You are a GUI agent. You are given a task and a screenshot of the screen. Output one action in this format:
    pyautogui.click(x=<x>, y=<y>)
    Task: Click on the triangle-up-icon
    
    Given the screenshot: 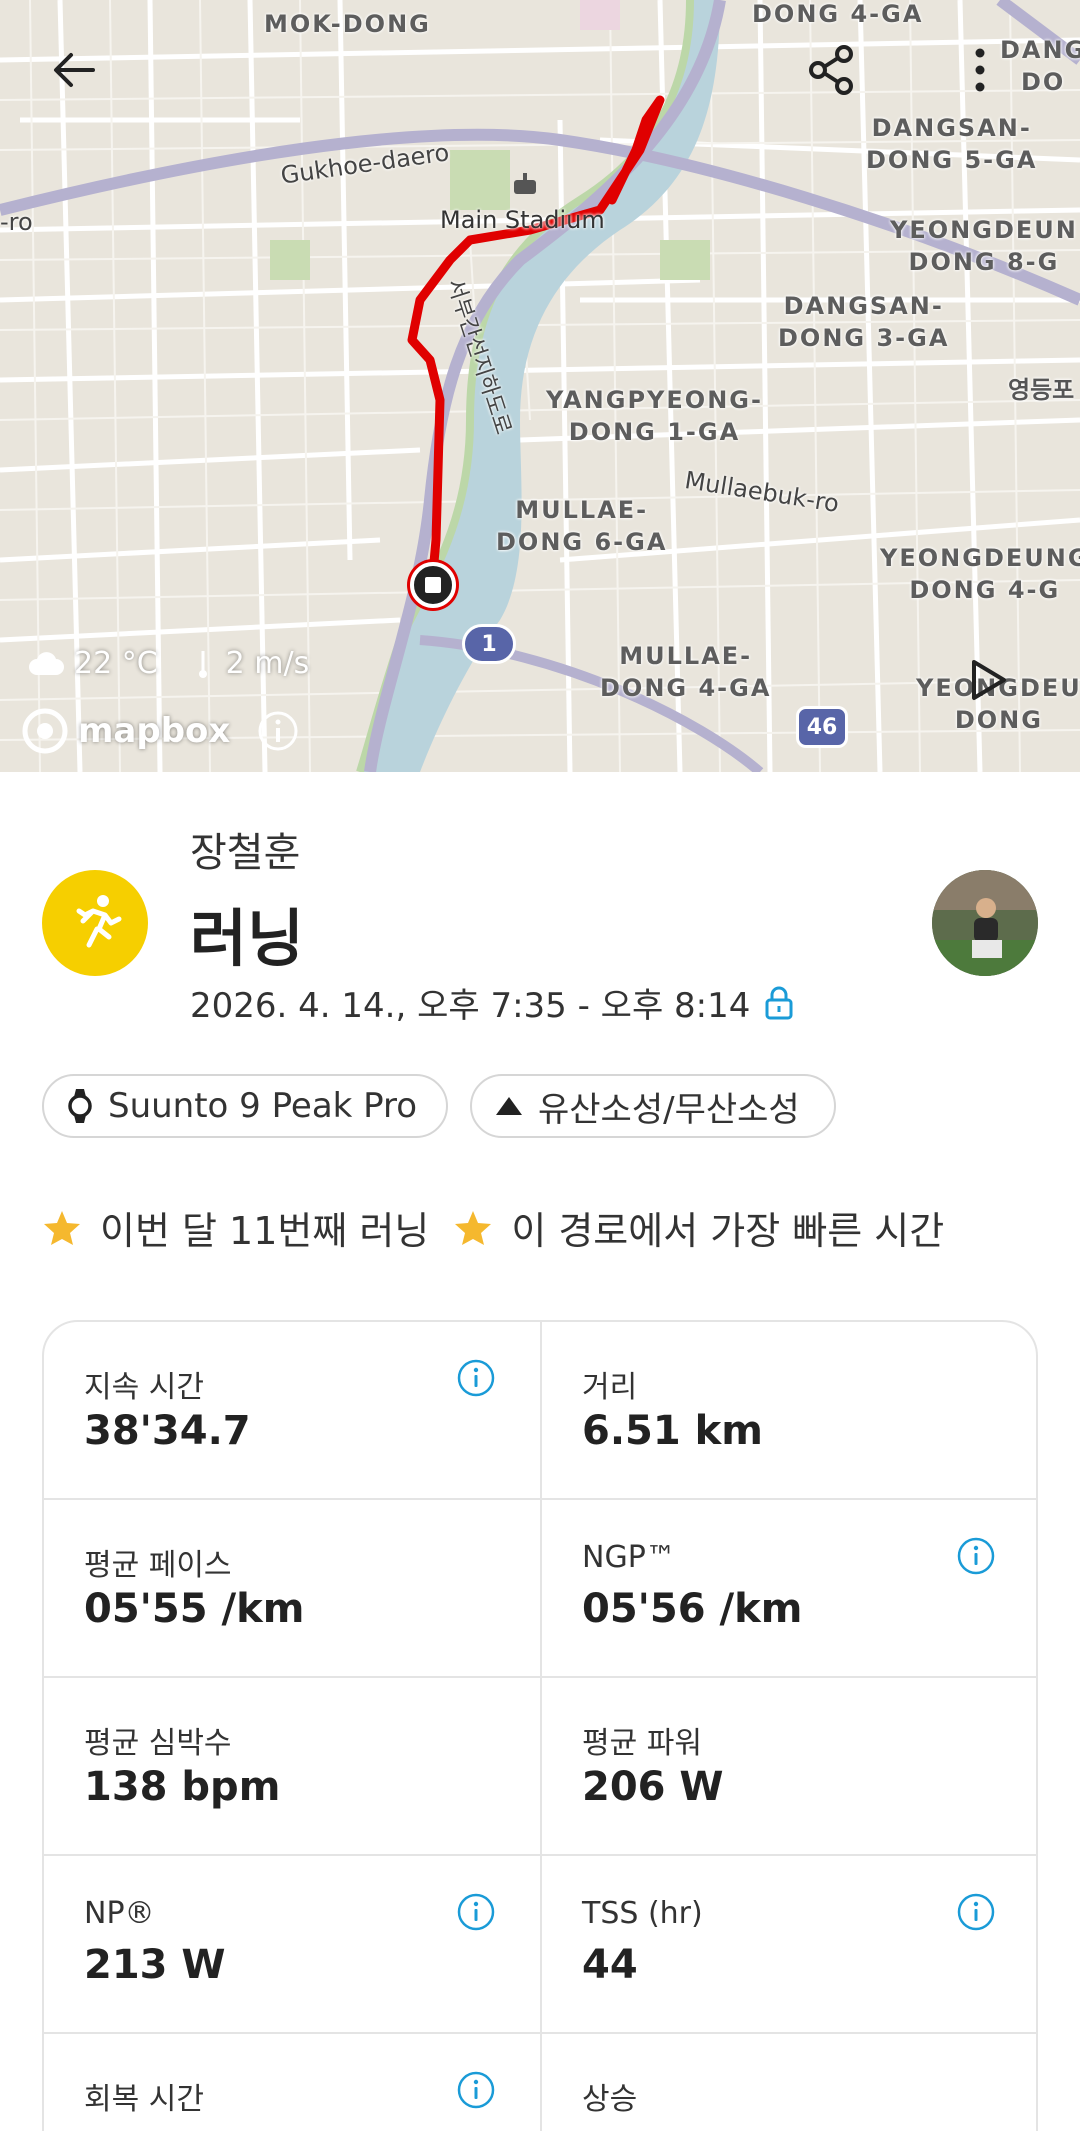 What is the action you would take?
    pyautogui.click(x=509, y=1106)
    